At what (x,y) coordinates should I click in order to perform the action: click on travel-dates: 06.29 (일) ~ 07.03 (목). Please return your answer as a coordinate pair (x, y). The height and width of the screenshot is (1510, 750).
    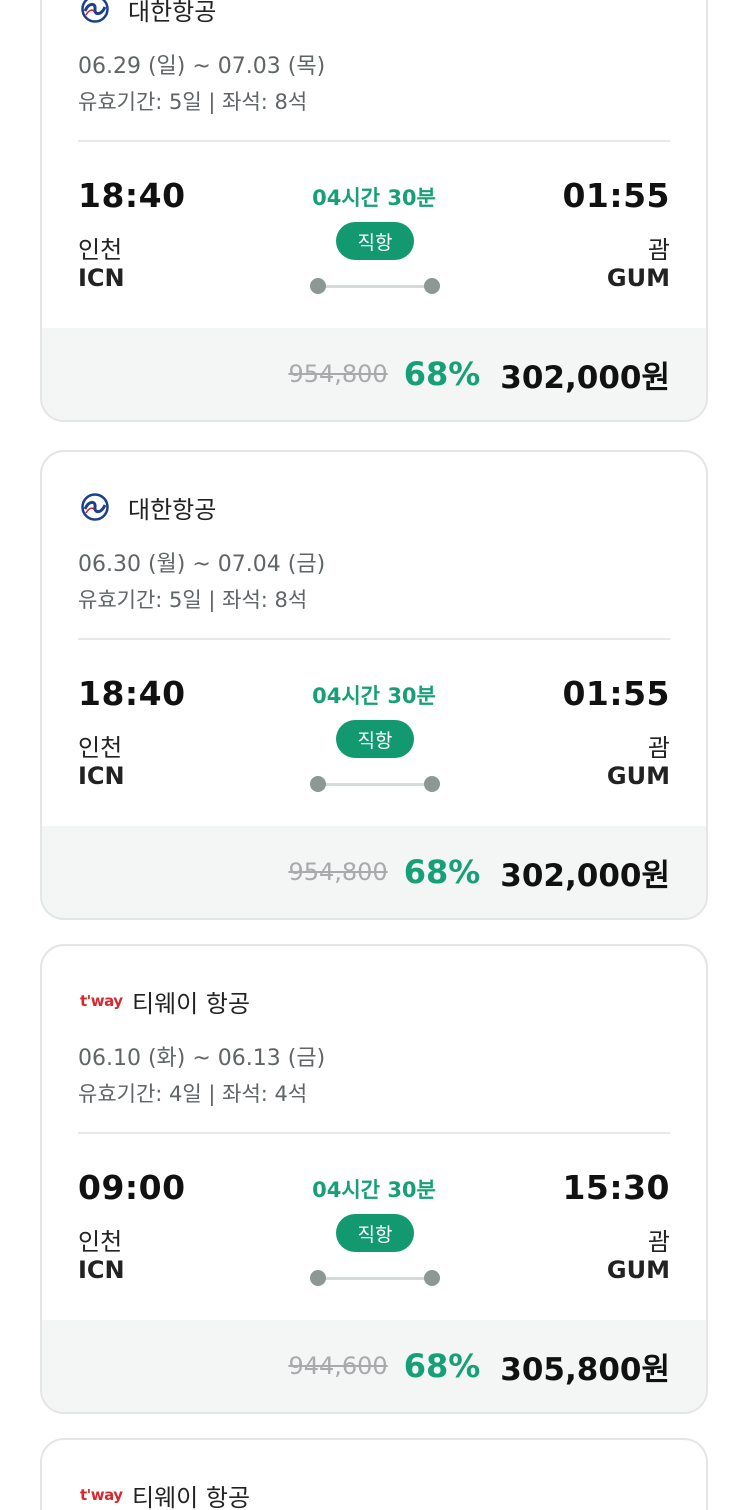
    Looking at the image, I should click on (202, 66).